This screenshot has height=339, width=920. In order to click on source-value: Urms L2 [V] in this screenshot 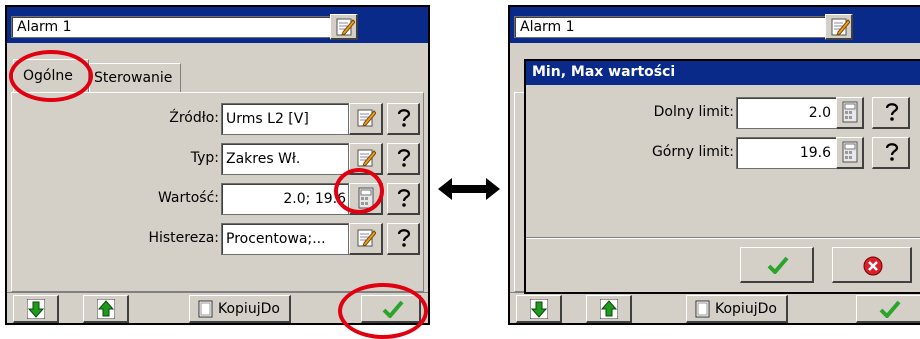, I will do `click(267, 119)`.